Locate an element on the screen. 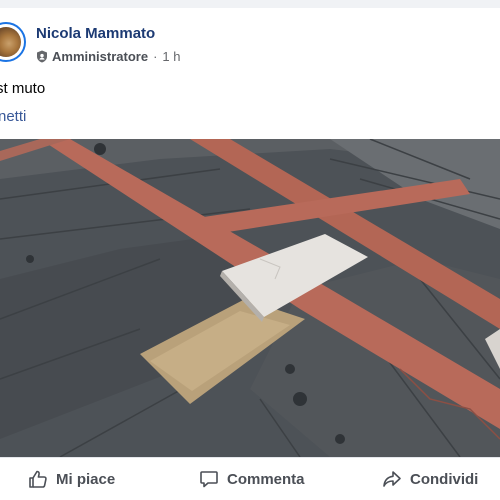 The height and width of the screenshot is (500, 500). author-role: Amministratore is located at coordinates (100, 56).